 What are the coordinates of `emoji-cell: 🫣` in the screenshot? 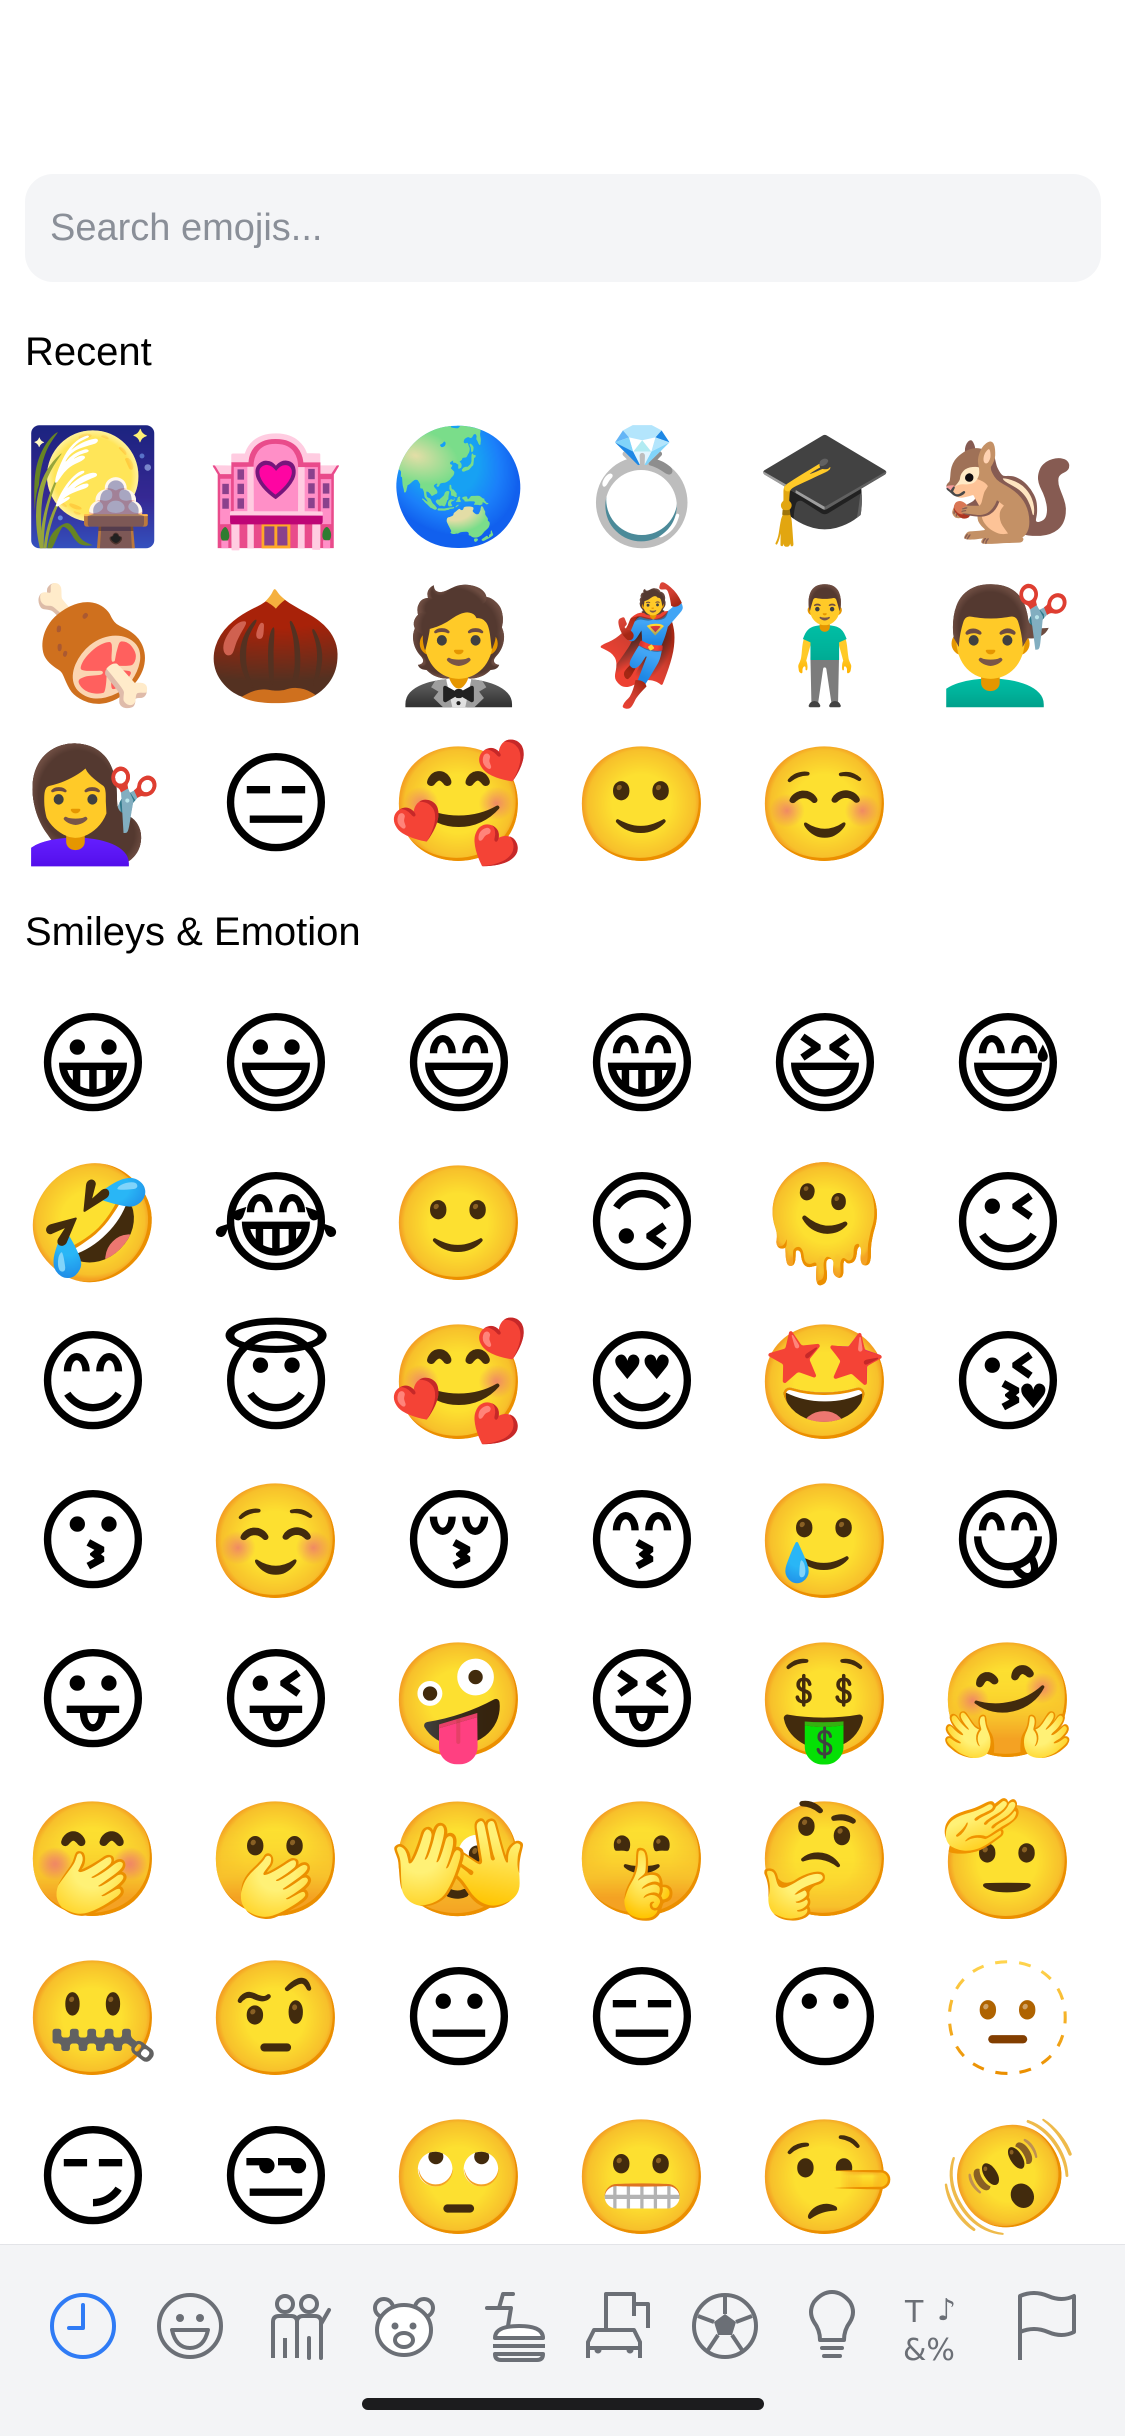 It's located at (459, 1860).